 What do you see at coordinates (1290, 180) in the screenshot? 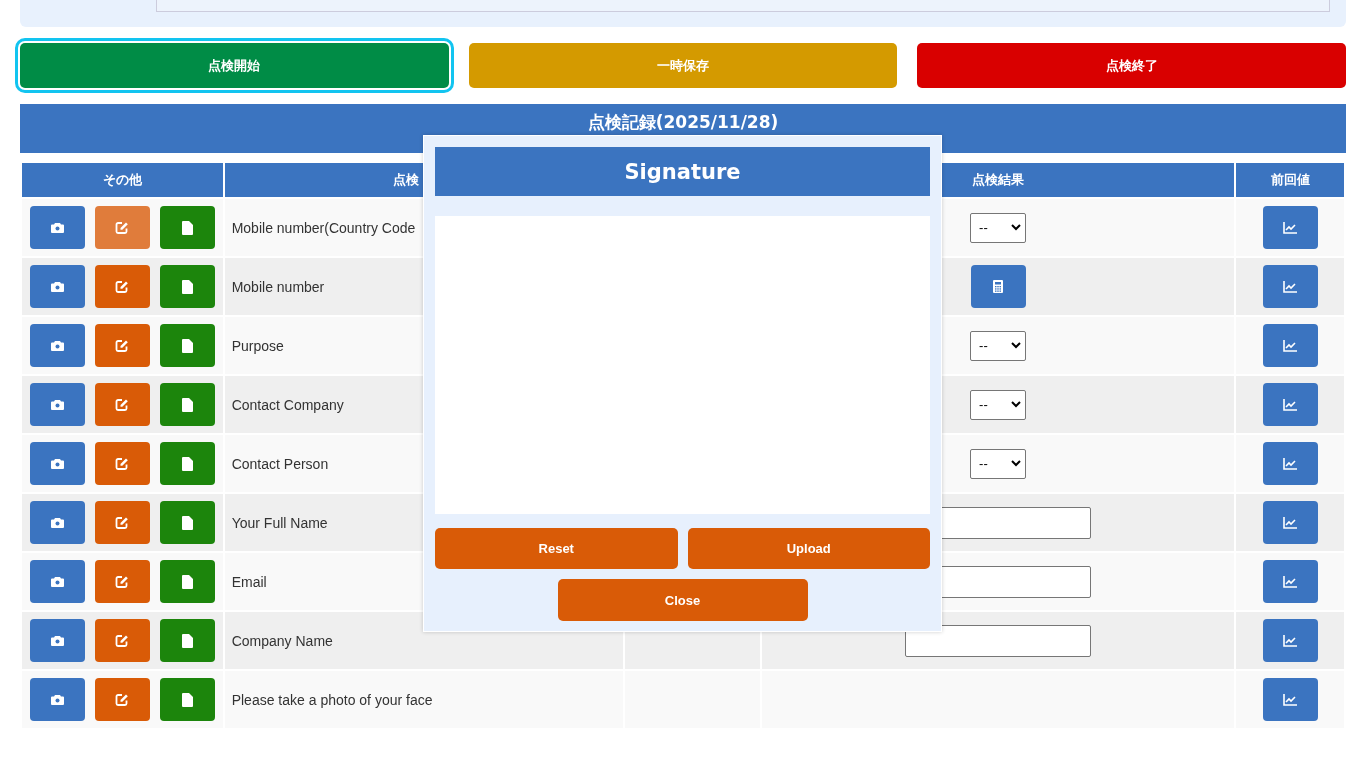
I see `column-header: 前回値` at bounding box center [1290, 180].